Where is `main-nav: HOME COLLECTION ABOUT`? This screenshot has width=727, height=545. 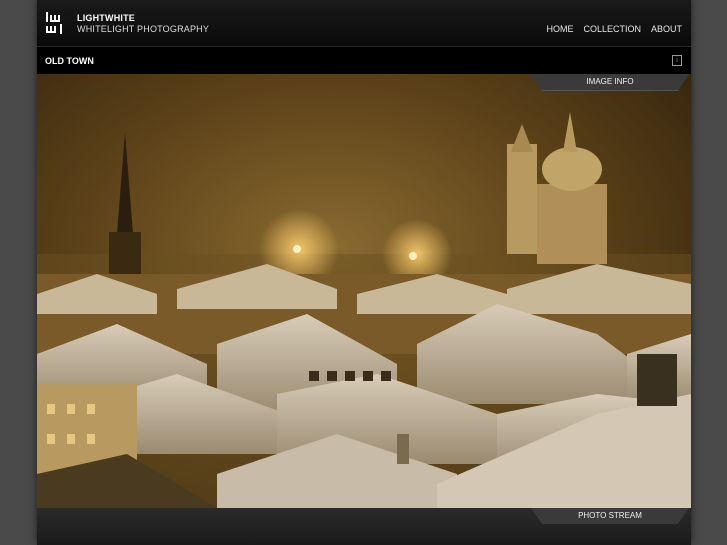 main-nav: HOME COLLECTION ABOUT is located at coordinates (614, 29).